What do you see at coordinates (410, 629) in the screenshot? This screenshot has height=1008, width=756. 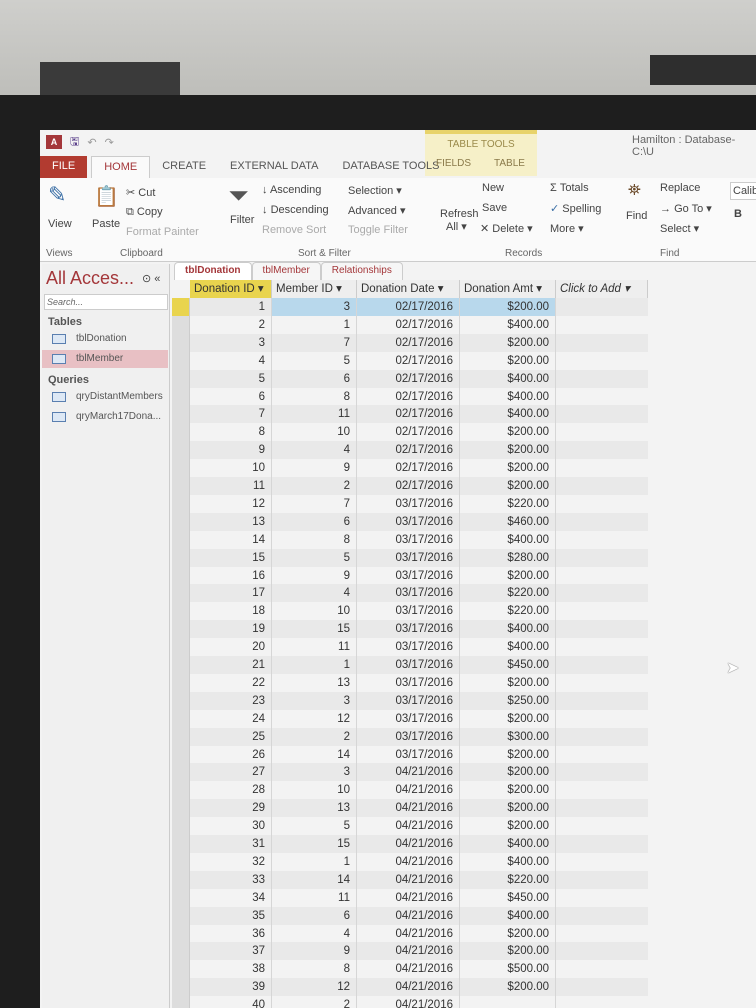 I see `table-row: 19 15 03/17/2016 $400.00` at bounding box center [410, 629].